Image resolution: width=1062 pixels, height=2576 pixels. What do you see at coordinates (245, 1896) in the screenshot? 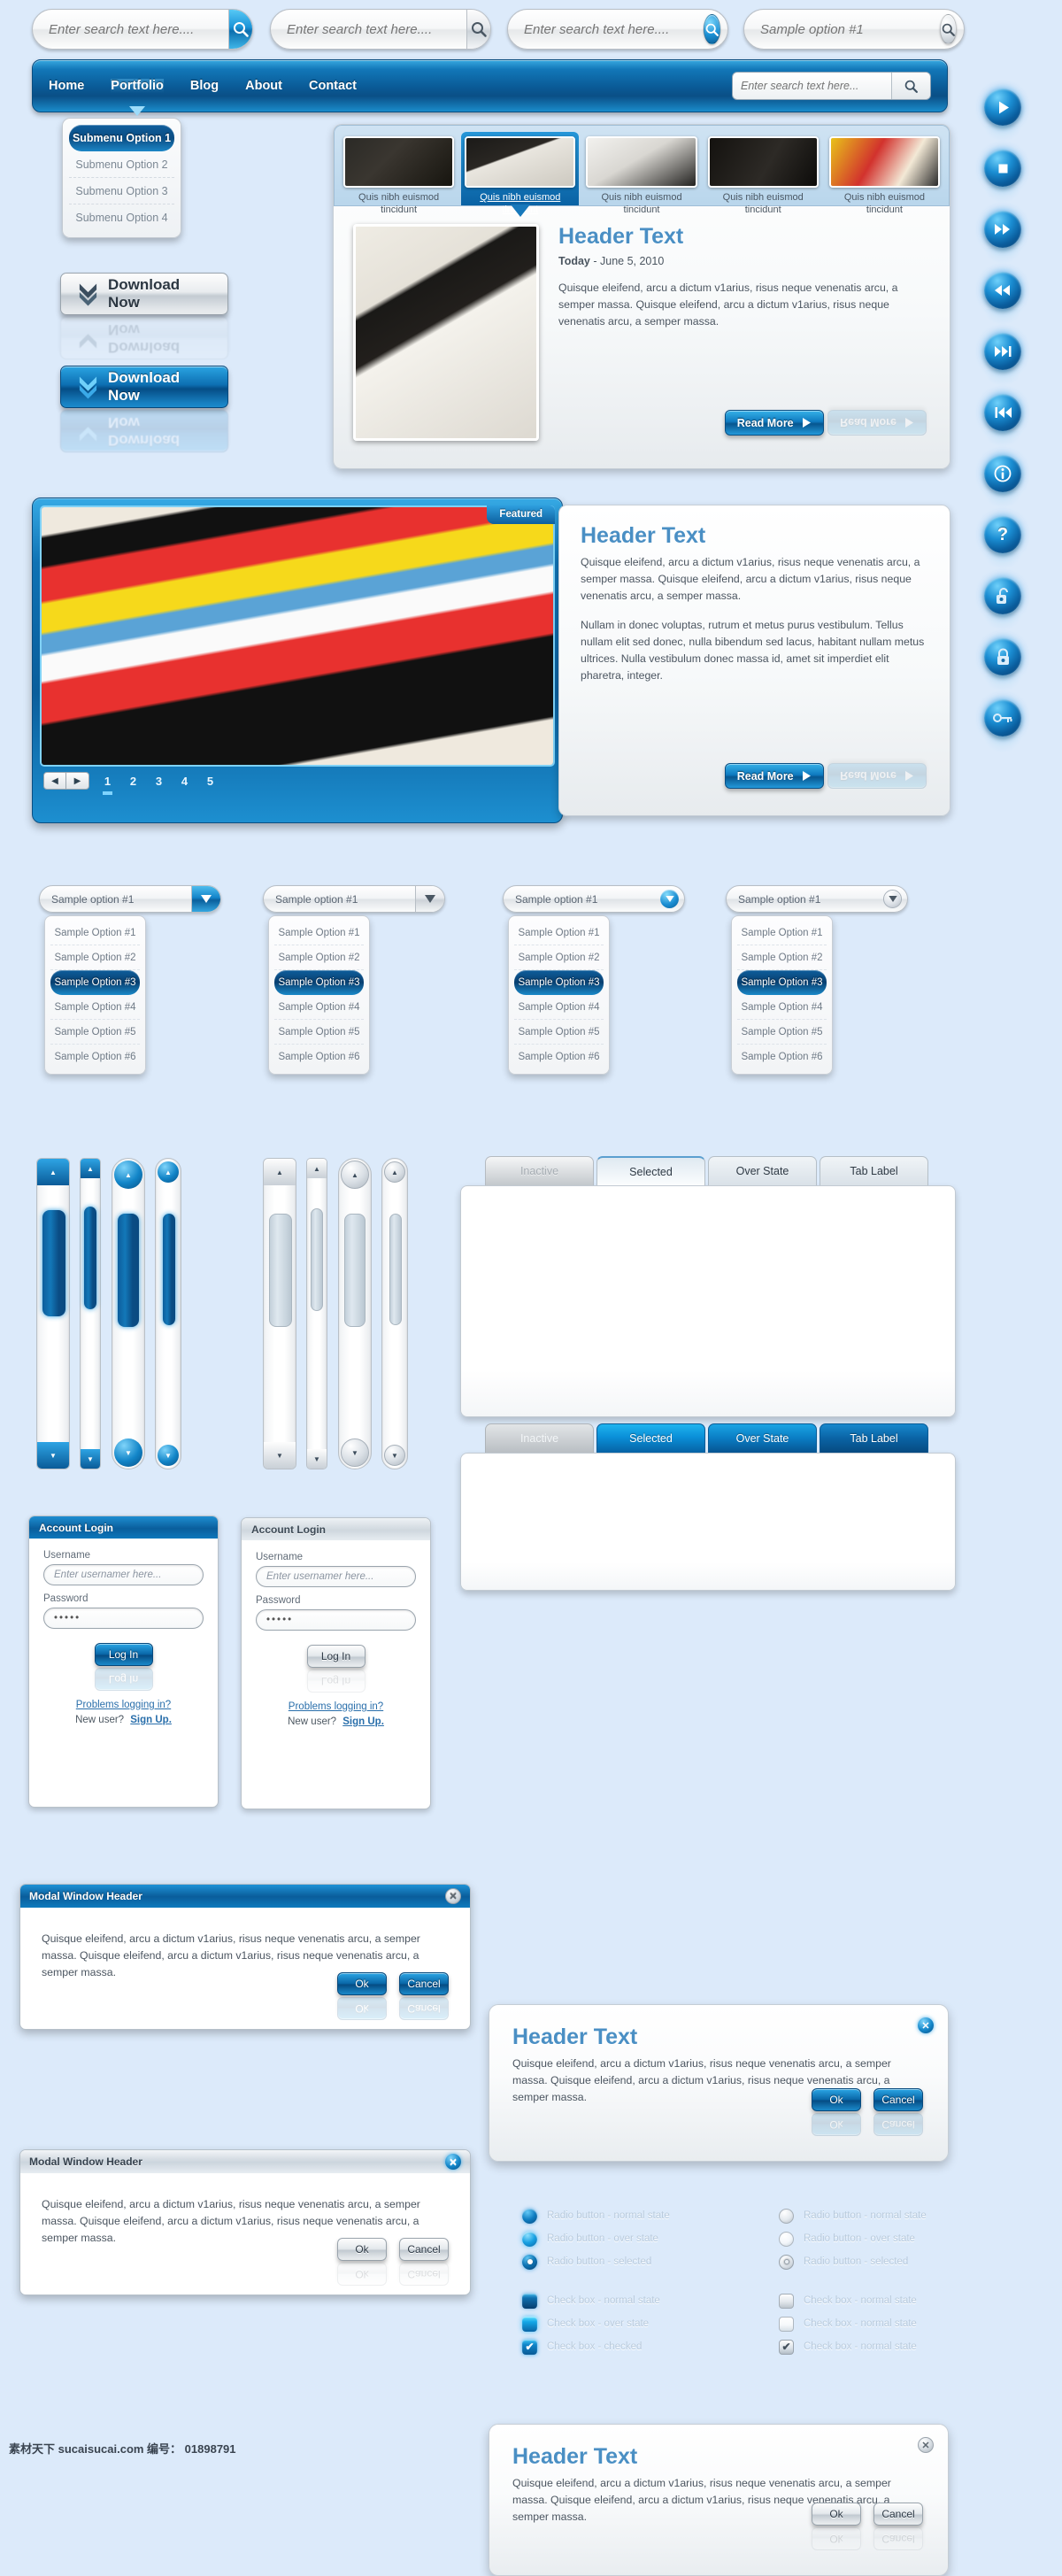
I see `modal-window-titlebar: Modal Window Header ✕` at bounding box center [245, 1896].